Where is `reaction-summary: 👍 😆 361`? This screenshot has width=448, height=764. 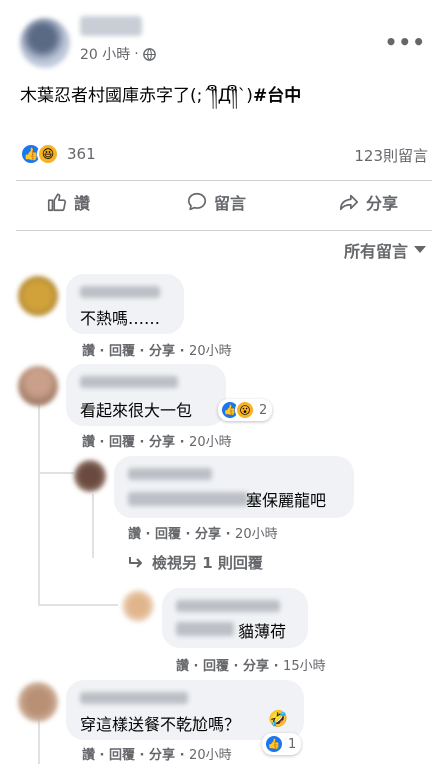 reaction-summary: 👍 😆 361 is located at coordinates (58, 154).